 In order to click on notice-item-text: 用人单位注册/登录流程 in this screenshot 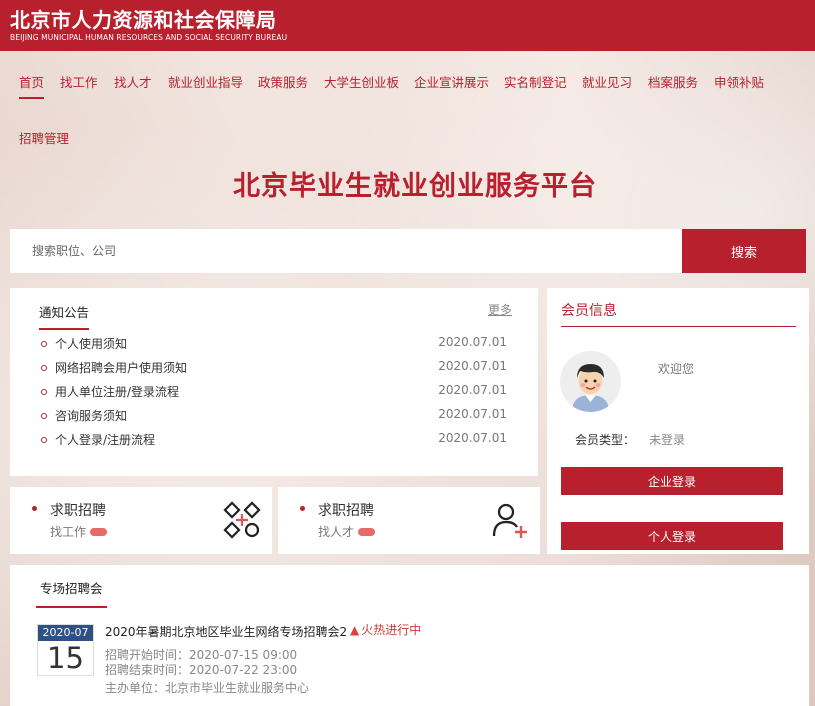, I will do `click(117, 391)`.